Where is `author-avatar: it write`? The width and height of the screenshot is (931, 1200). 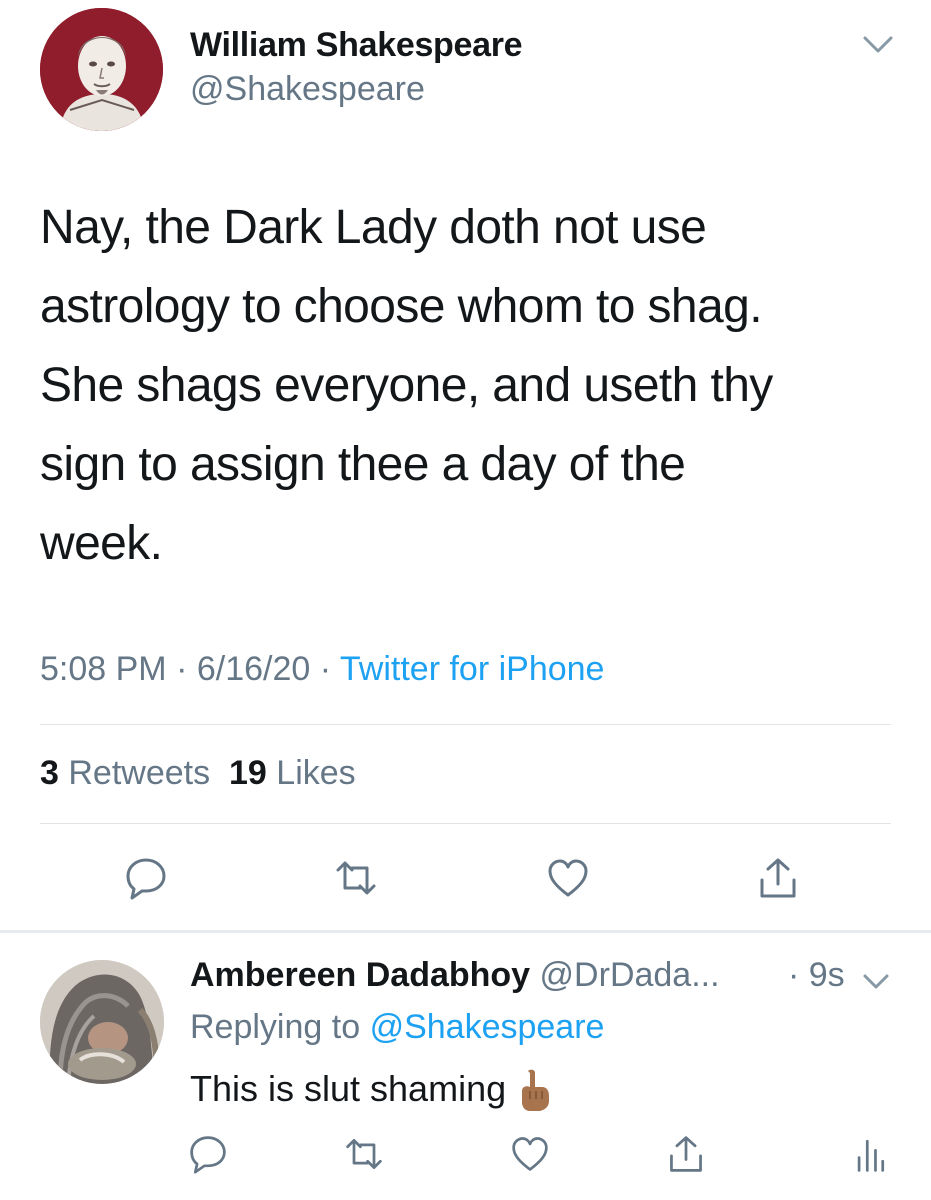 author-avatar: it write is located at coordinates (101, 69).